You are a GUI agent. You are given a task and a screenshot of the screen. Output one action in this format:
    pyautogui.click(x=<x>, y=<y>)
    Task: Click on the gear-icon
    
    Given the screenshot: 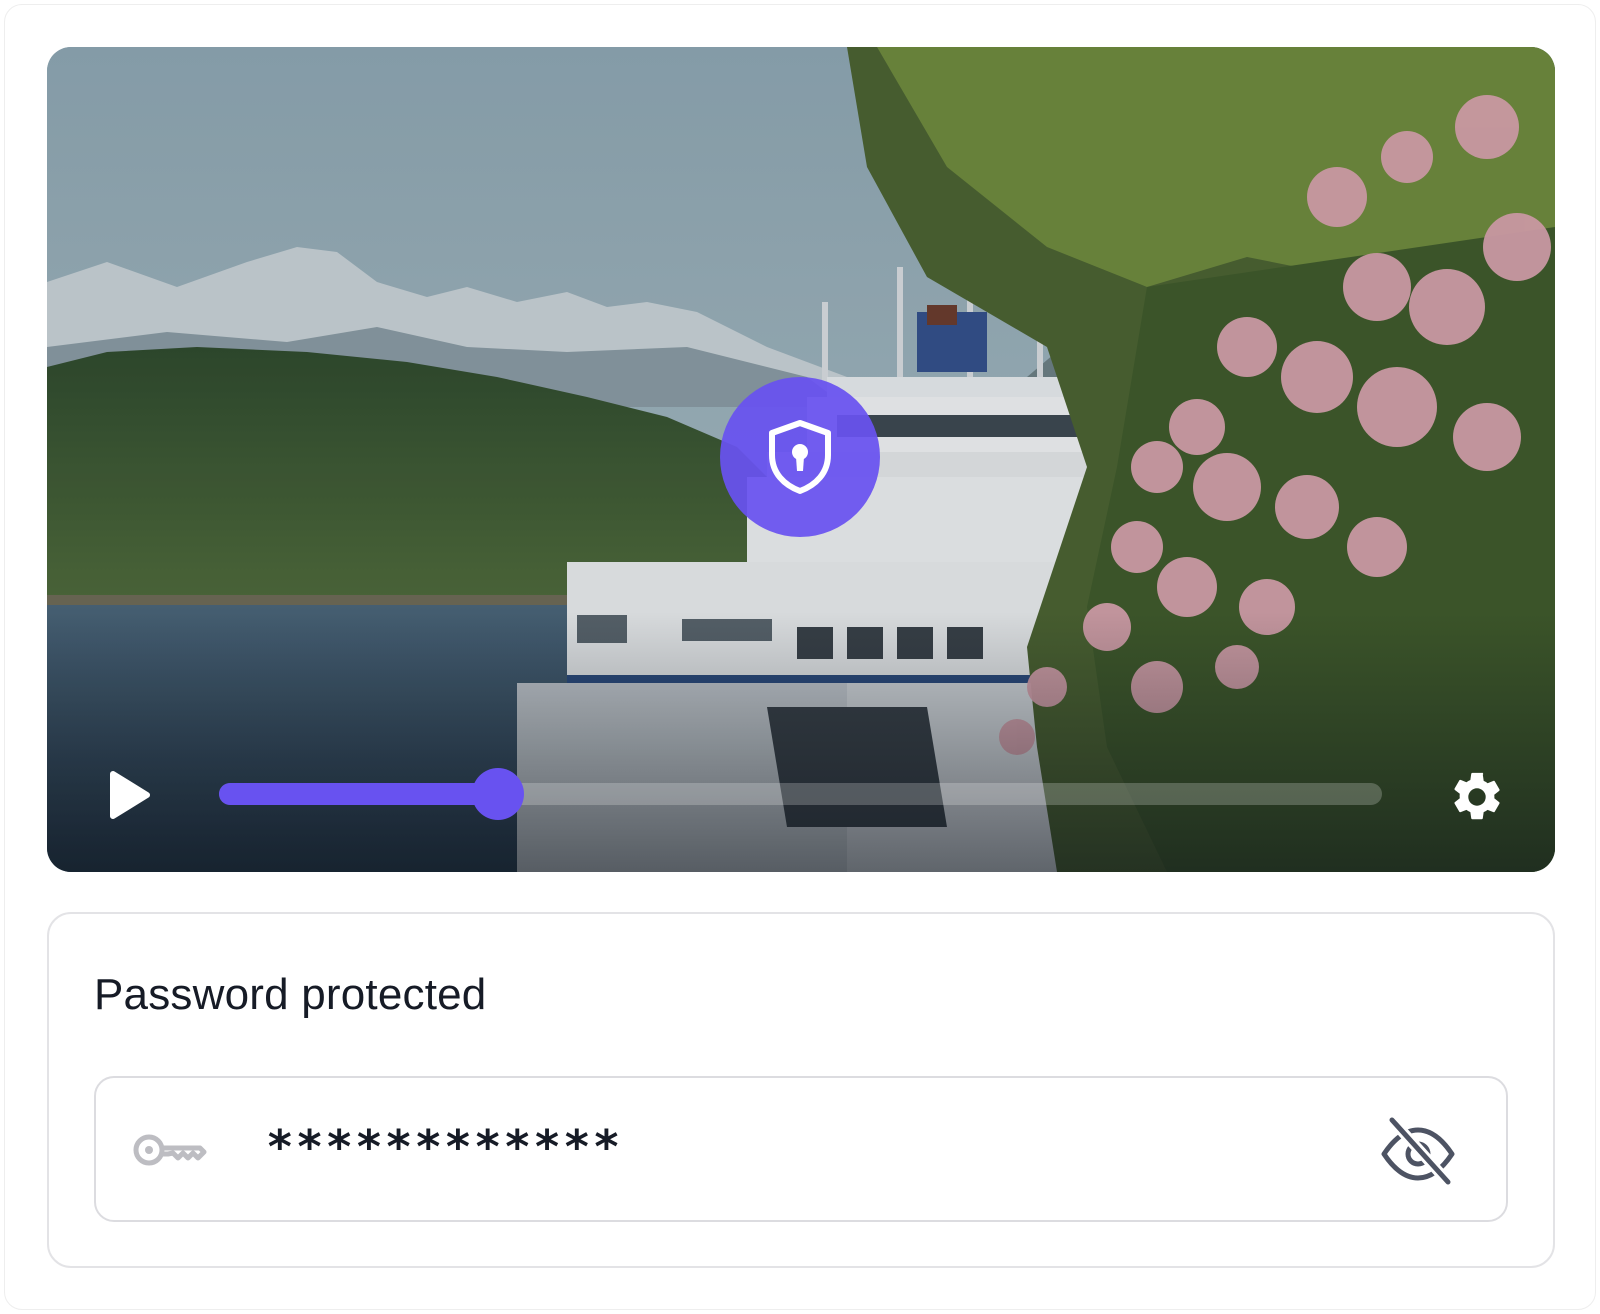 What is the action you would take?
    pyautogui.click(x=1477, y=796)
    